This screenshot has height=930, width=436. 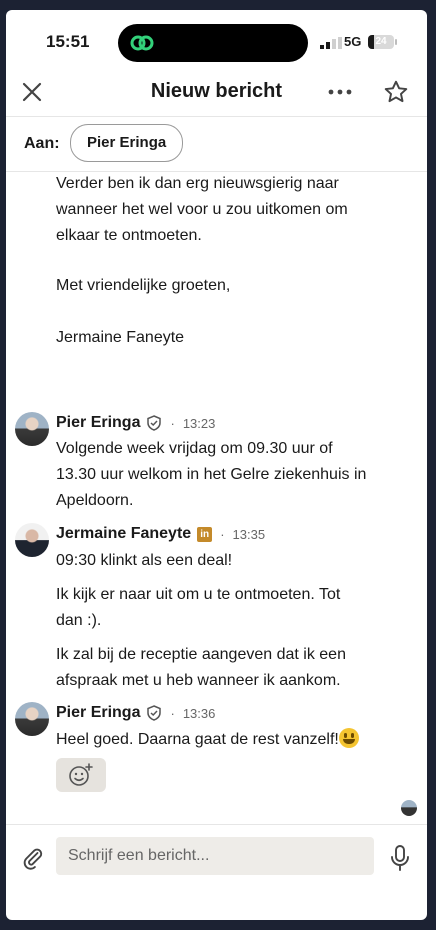 I want to click on message-time: 13:23, so click(x=199, y=423).